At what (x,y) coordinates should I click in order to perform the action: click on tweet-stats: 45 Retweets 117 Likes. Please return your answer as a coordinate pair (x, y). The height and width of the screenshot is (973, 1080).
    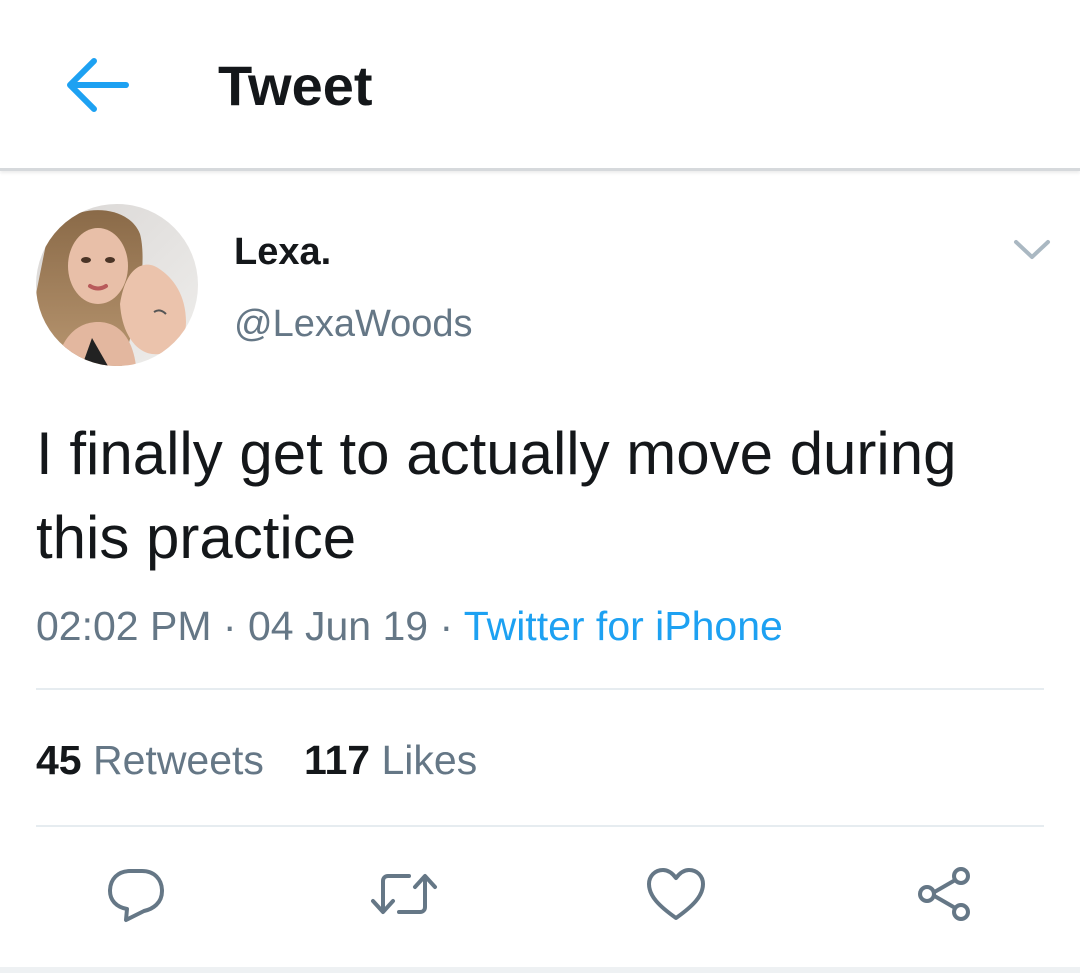
    Looking at the image, I should click on (256, 760).